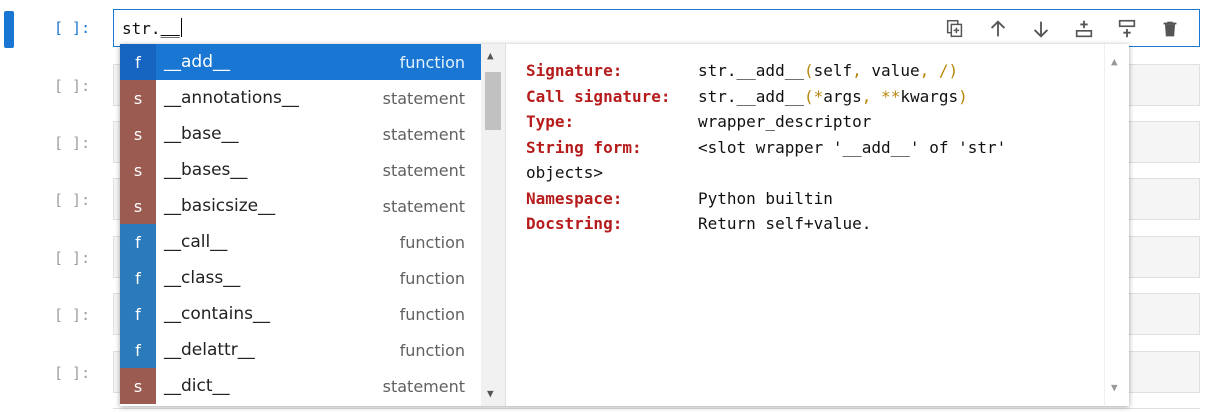 The height and width of the screenshot is (413, 1216). Describe the element at coordinates (312, 242) in the screenshot. I see `completion-item: f __call__ function` at that location.